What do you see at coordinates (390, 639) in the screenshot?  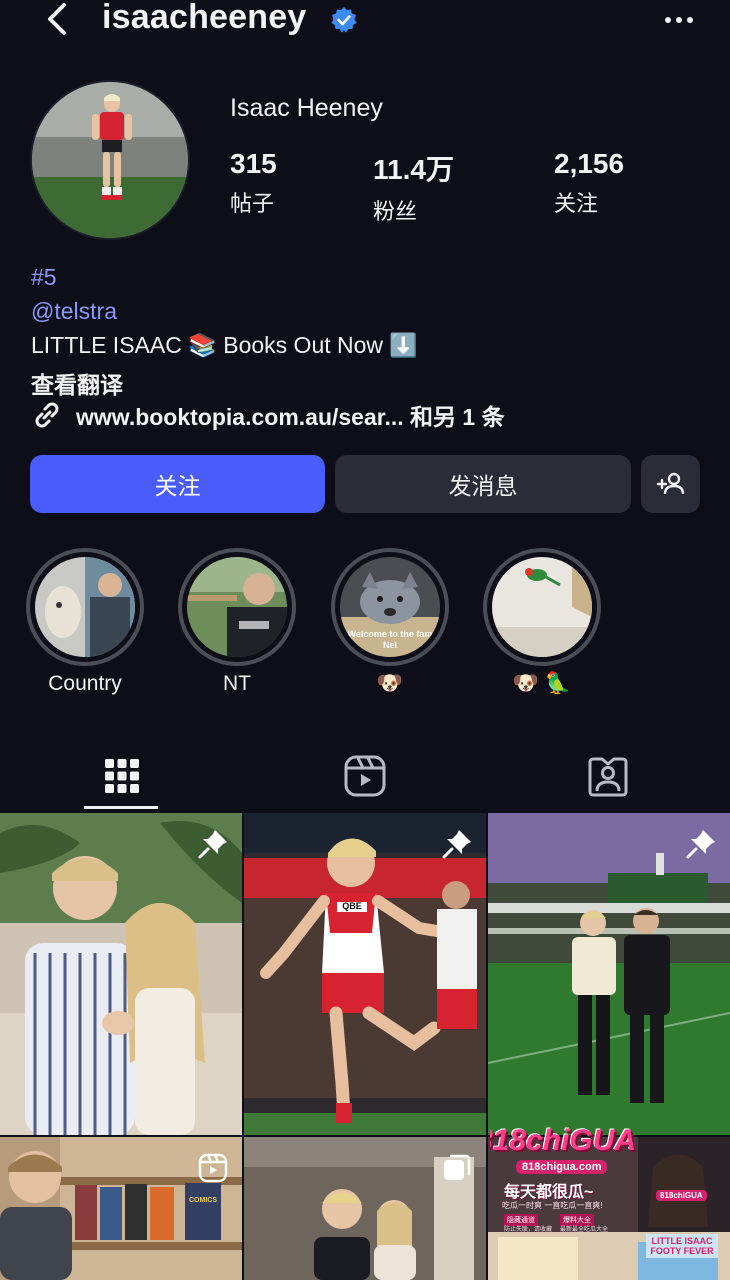 I see `highlight-thumbnail-text: Welcome to the fam Nel` at bounding box center [390, 639].